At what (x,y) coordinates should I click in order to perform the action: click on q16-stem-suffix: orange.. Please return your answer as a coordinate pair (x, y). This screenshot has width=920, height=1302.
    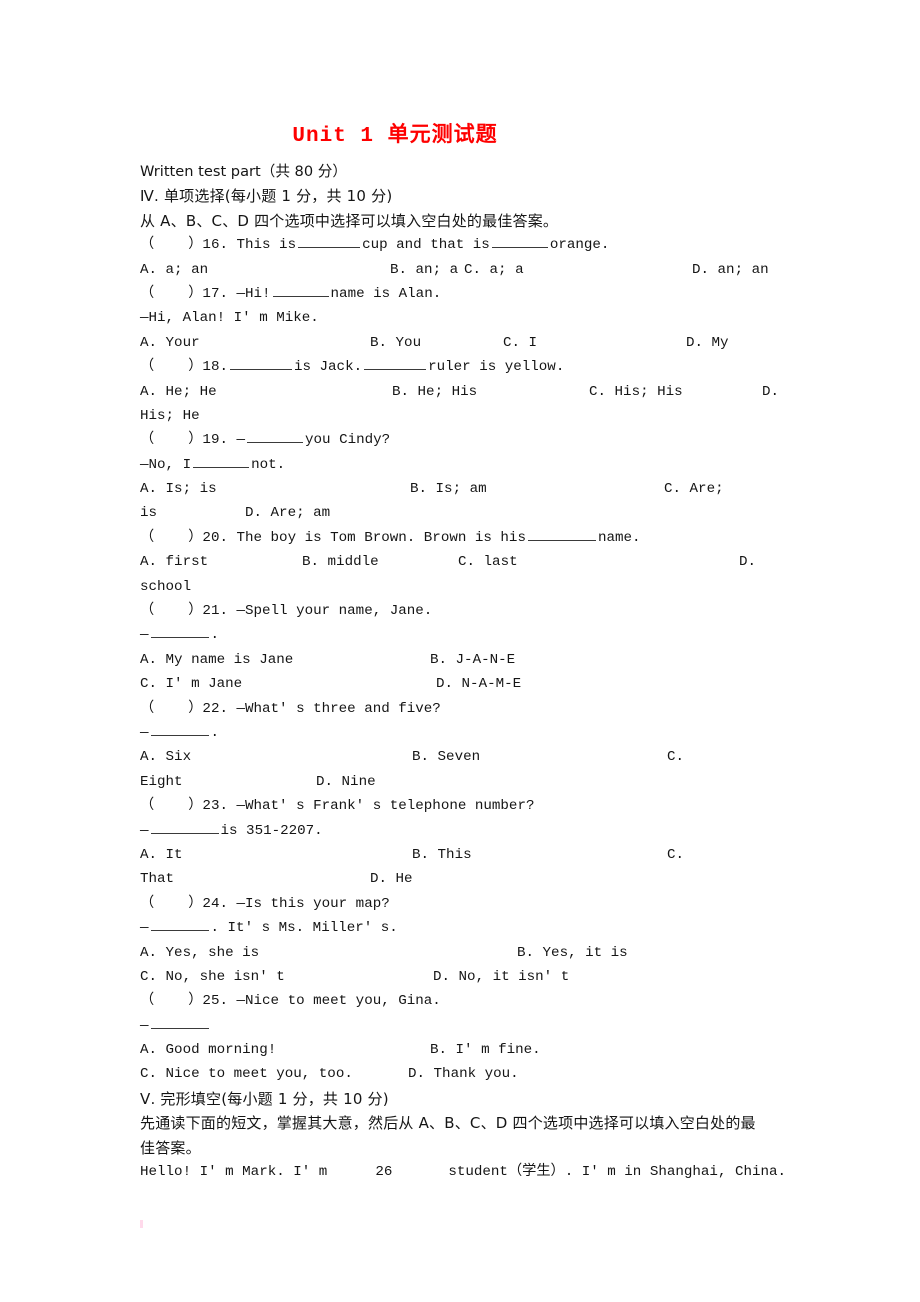
    Looking at the image, I should click on (579, 245).